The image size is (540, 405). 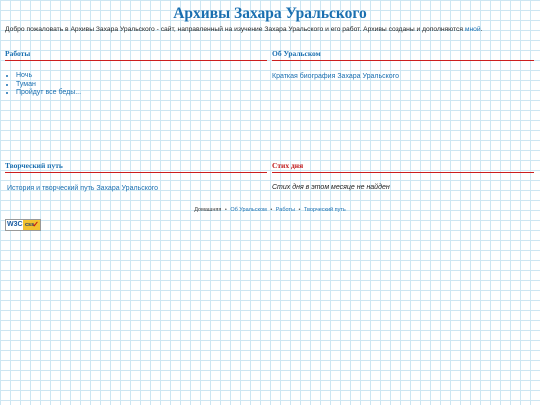 I want to click on checkmark-icon: ✓, so click(x=35, y=224).